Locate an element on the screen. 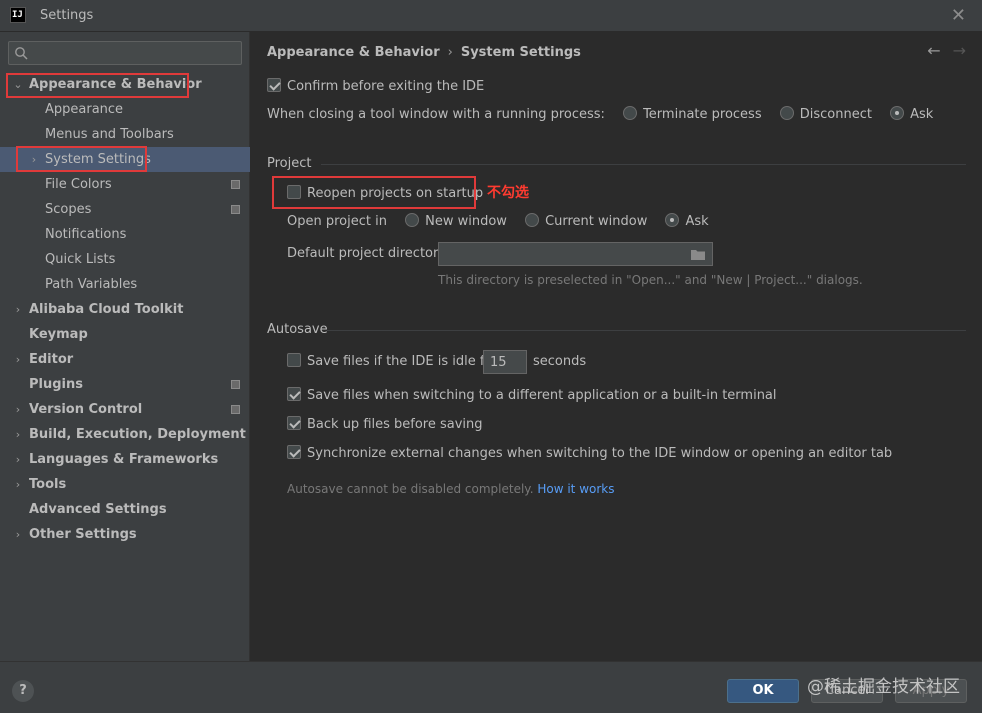 This screenshot has width=982, height=713. sidebar-item-label: Languages & Frameworks is located at coordinates (124, 459).